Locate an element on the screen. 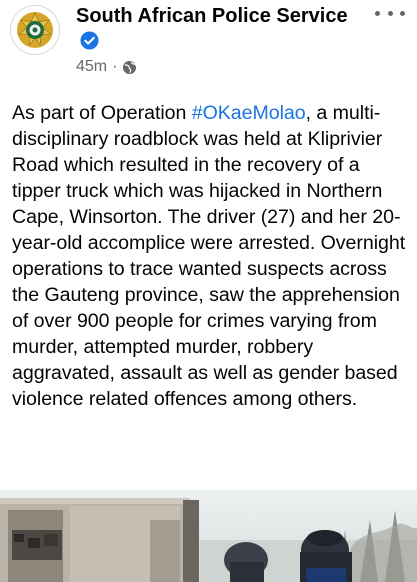 The height and width of the screenshot is (582, 417). more-options-icon is located at coordinates (390, 13).